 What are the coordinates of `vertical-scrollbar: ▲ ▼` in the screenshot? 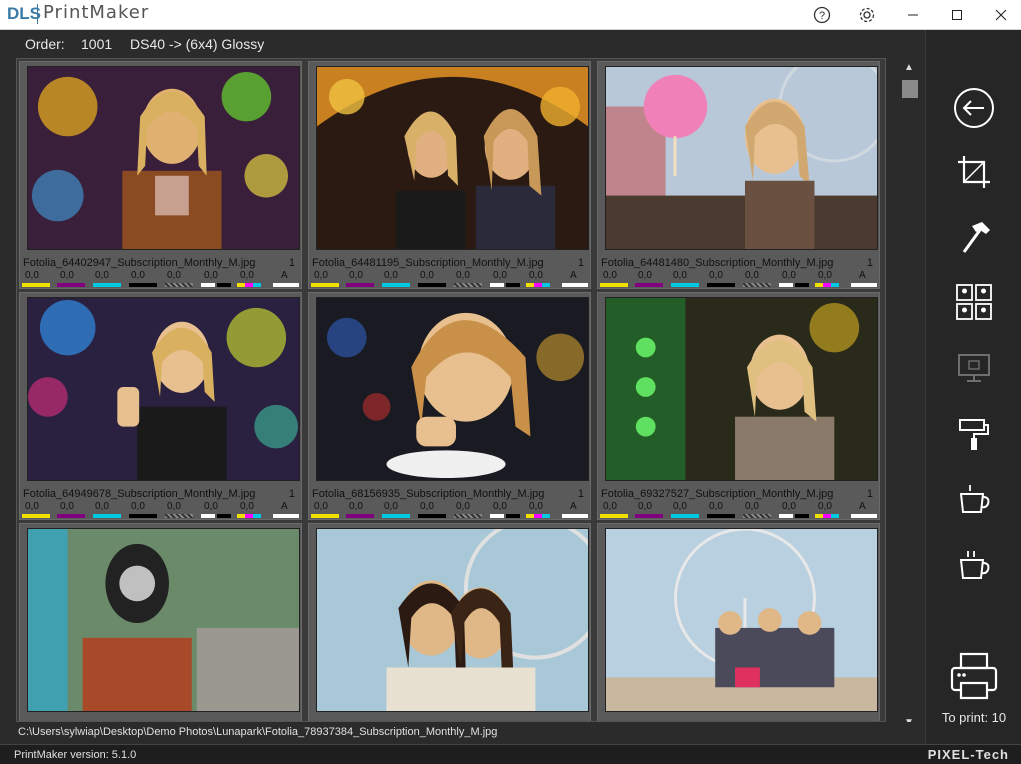 It's located at (910, 395).